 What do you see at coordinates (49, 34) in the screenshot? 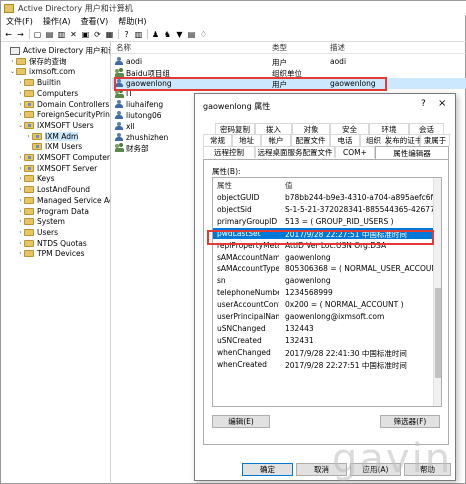
I see `toolbar-button-3: ▤` at bounding box center [49, 34].